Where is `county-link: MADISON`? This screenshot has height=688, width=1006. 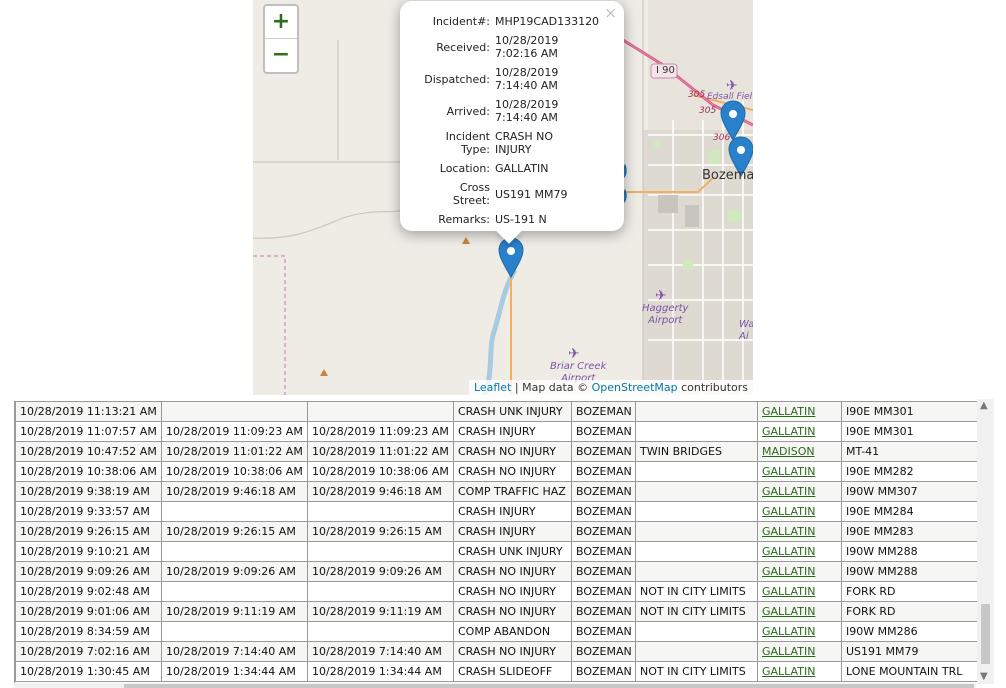 county-link: MADISON is located at coordinates (788, 451).